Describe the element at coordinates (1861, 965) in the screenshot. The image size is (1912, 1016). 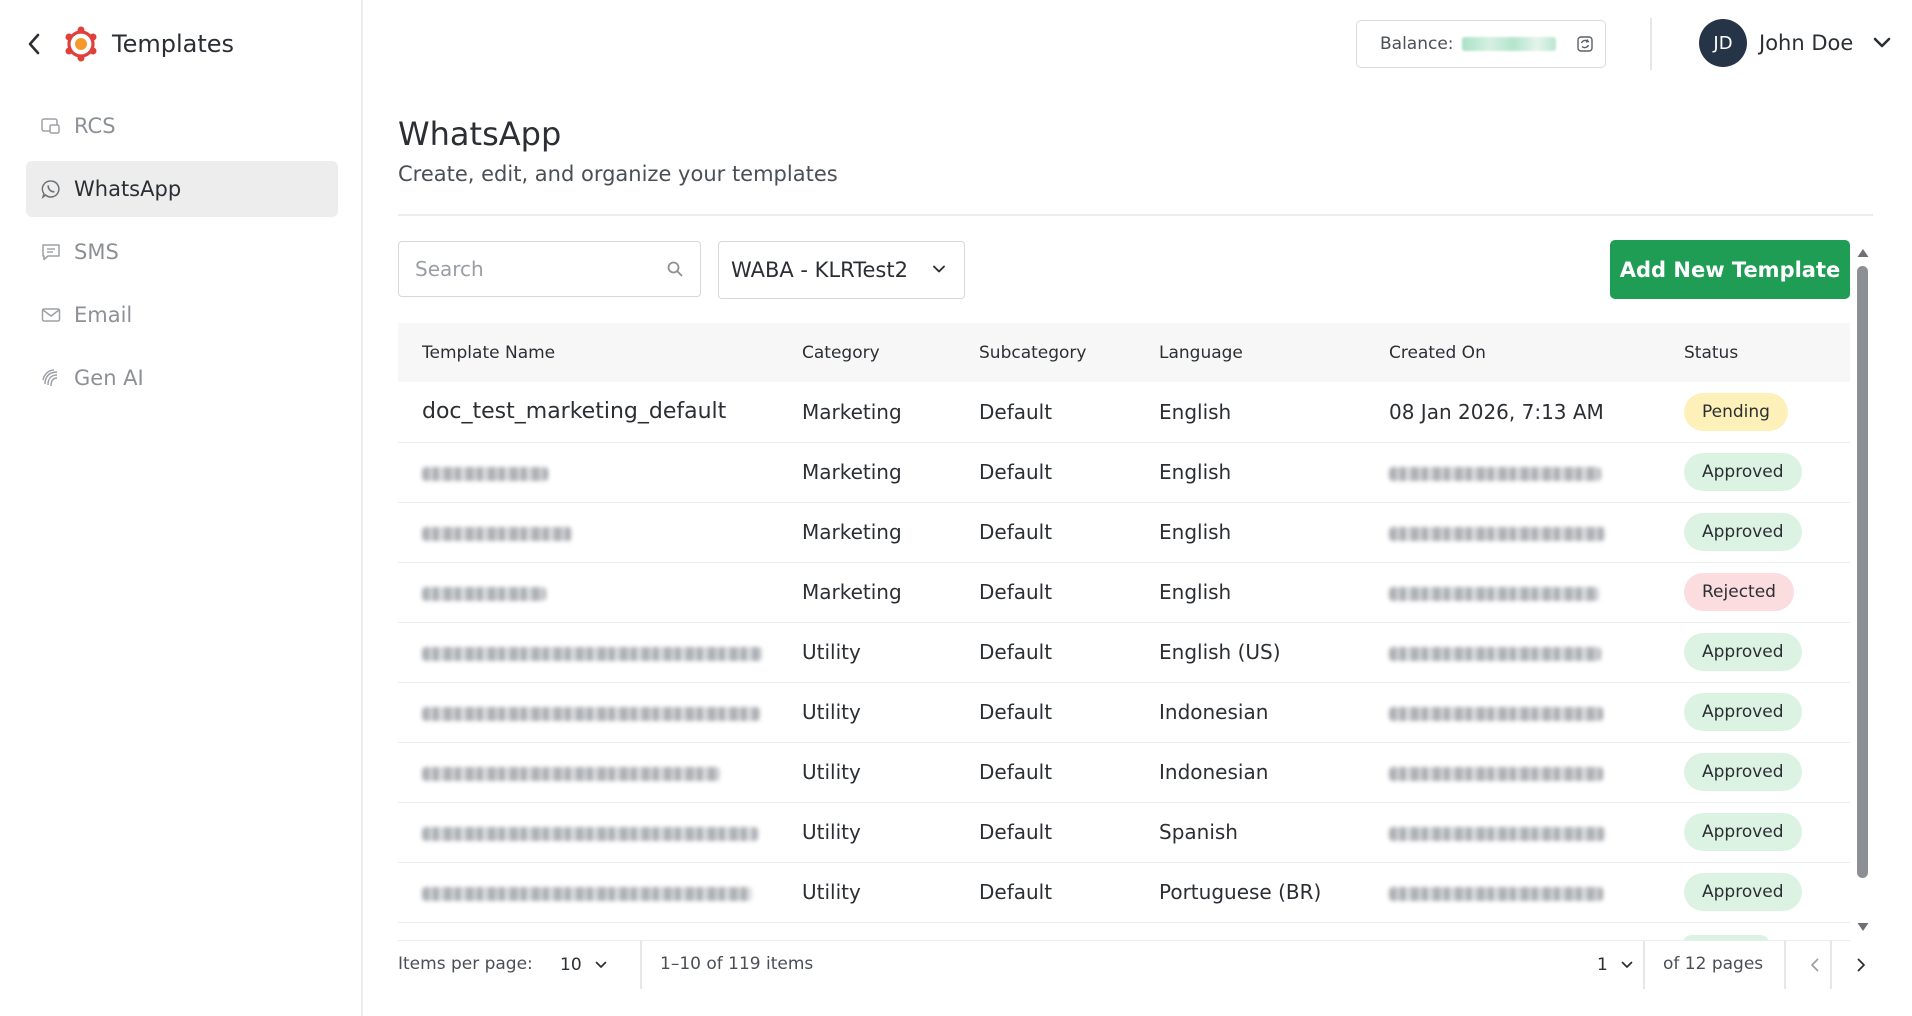
I see `next-page-button` at that location.